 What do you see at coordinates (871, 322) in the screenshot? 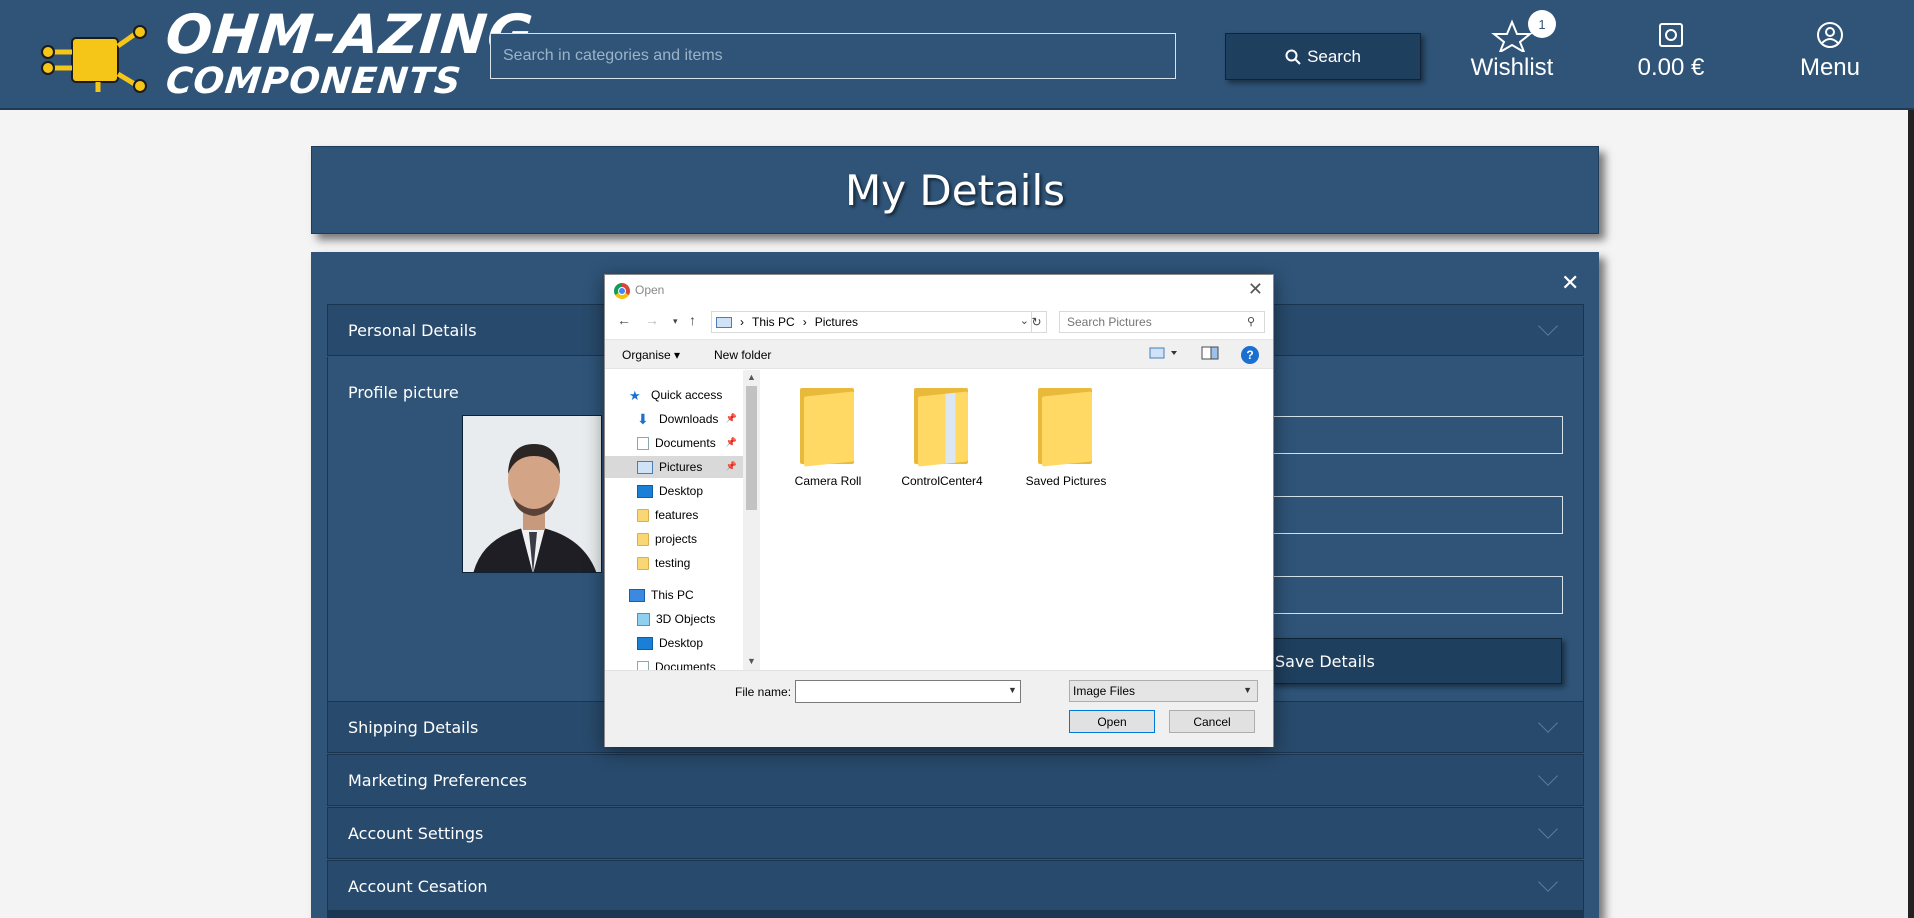
I see `address-bar: › This PC › Pictures ⌄` at bounding box center [871, 322].